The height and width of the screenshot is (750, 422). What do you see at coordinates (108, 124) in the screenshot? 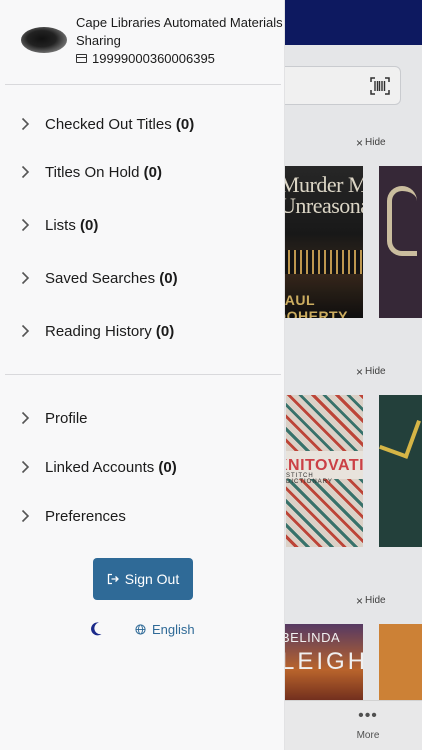
I see `menu-label: Checked Out Titles` at bounding box center [108, 124].